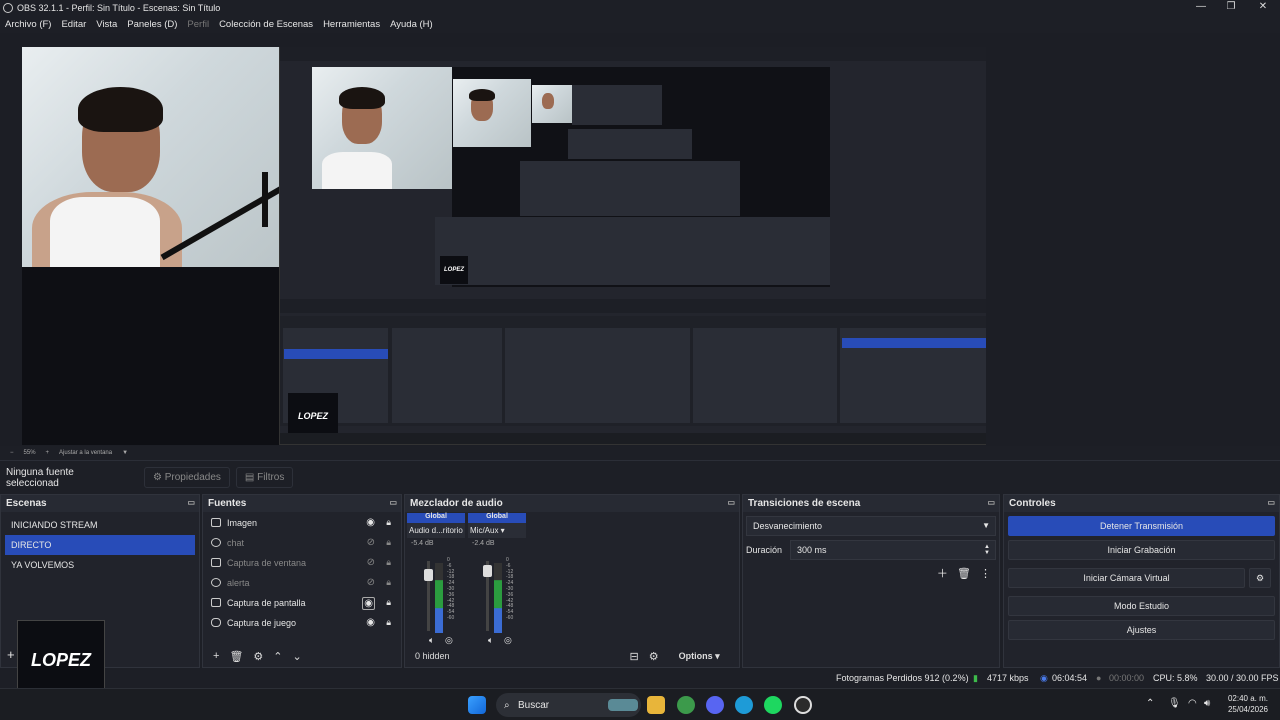 This screenshot has height=720, width=1280. What do you see at coordinates (477, 705) in the screenshot?
I see `windows-start-icon` at bounding box center [477, 705].